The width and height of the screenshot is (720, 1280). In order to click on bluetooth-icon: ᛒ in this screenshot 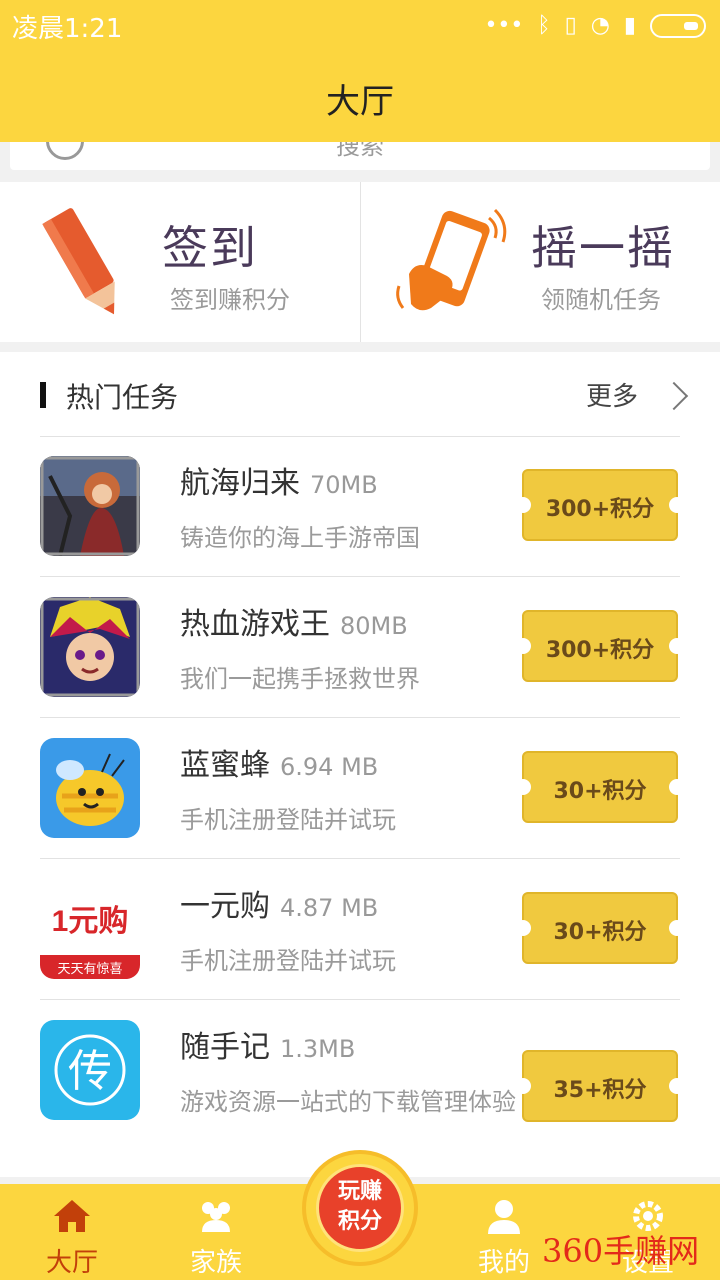, I will do `click(544, 25)`.